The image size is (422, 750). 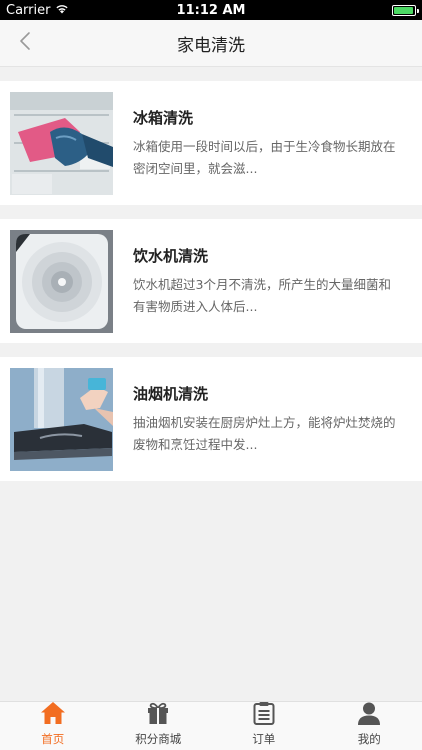 I want to click on home-icon, so click(x=53, y=715).